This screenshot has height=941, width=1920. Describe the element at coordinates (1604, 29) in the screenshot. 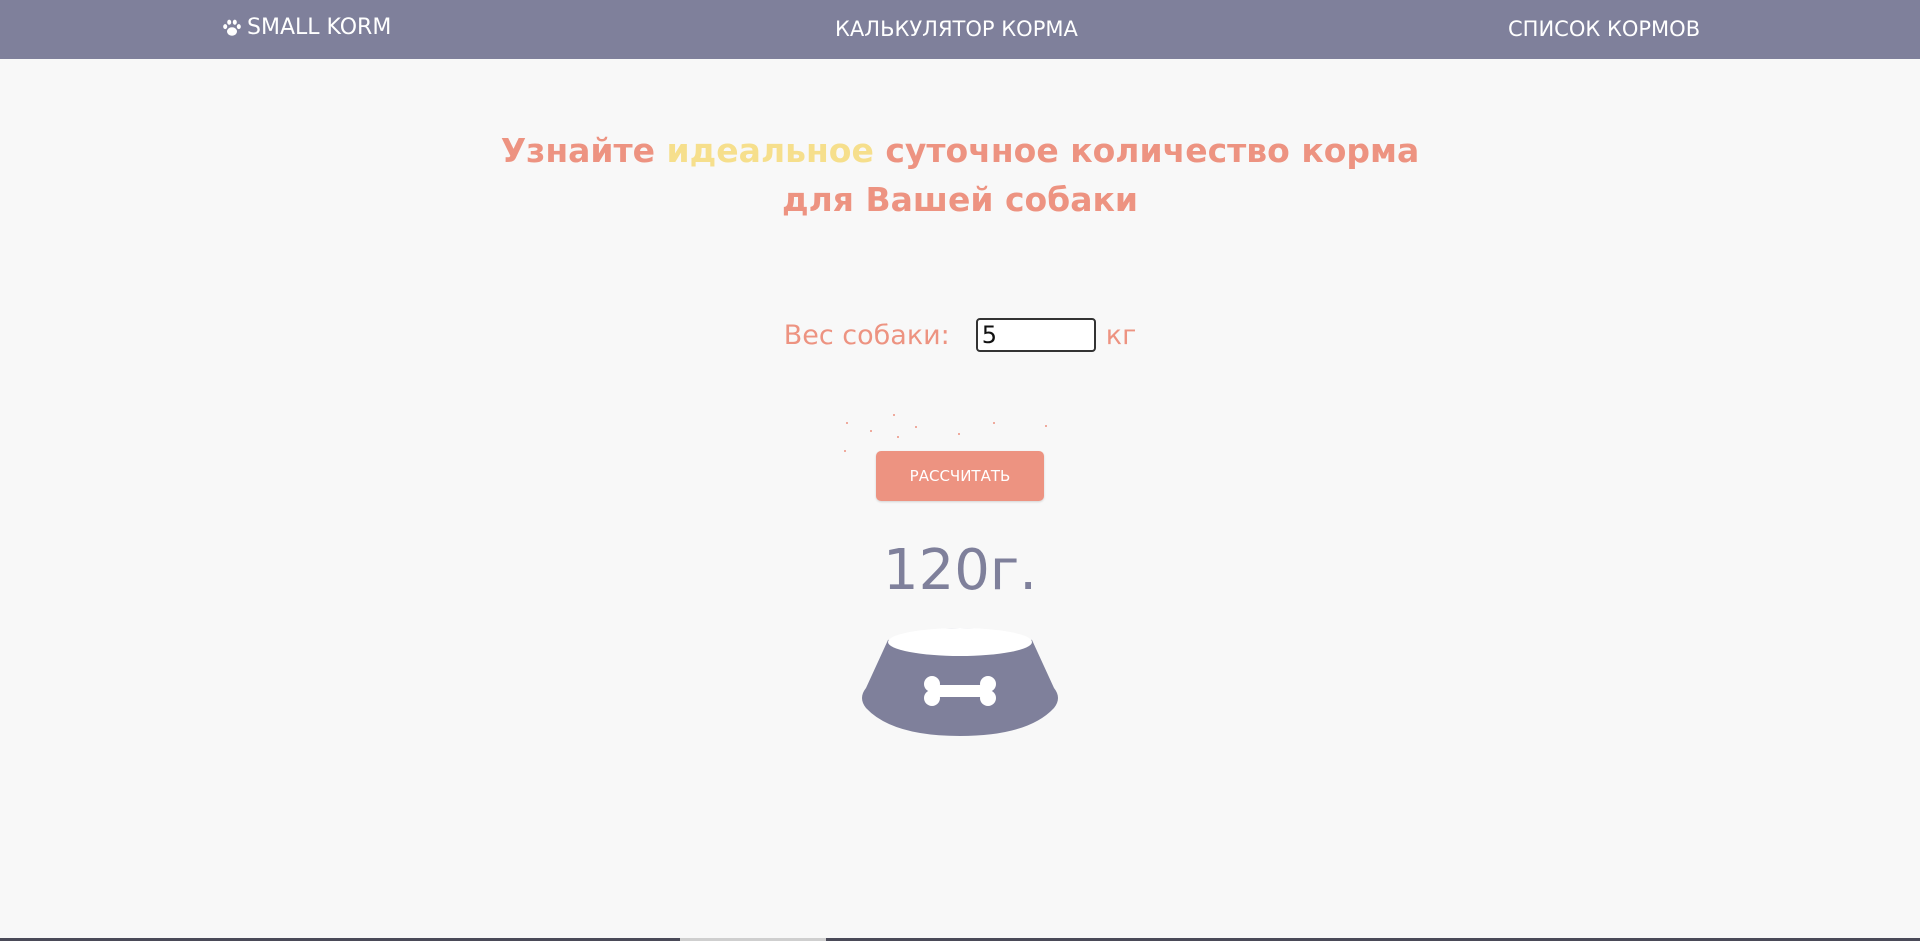

I see `nav-food-list-link: СПИСОК КОРМОВ` at that location.